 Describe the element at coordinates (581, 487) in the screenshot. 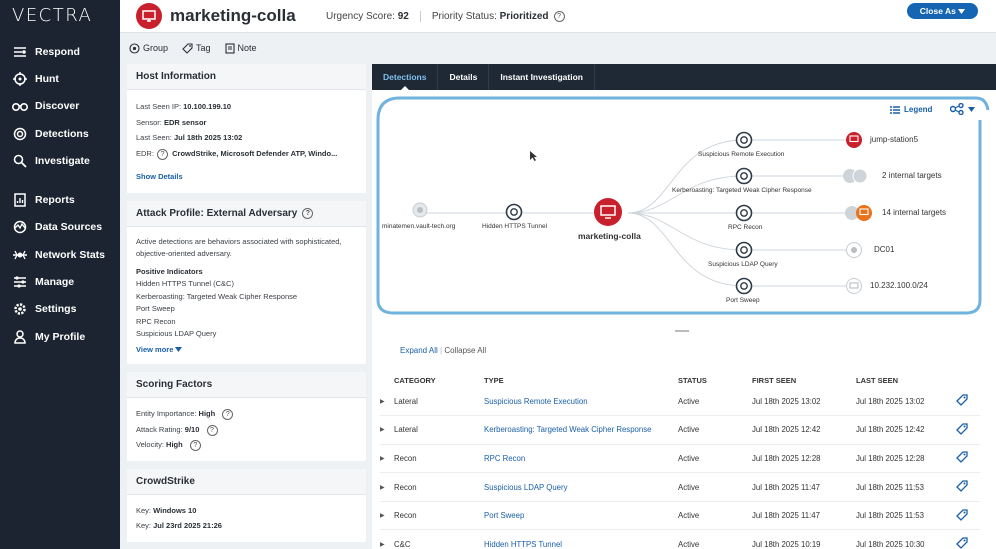

I see `type-cell: Suspicious LDAP Query` at that location.